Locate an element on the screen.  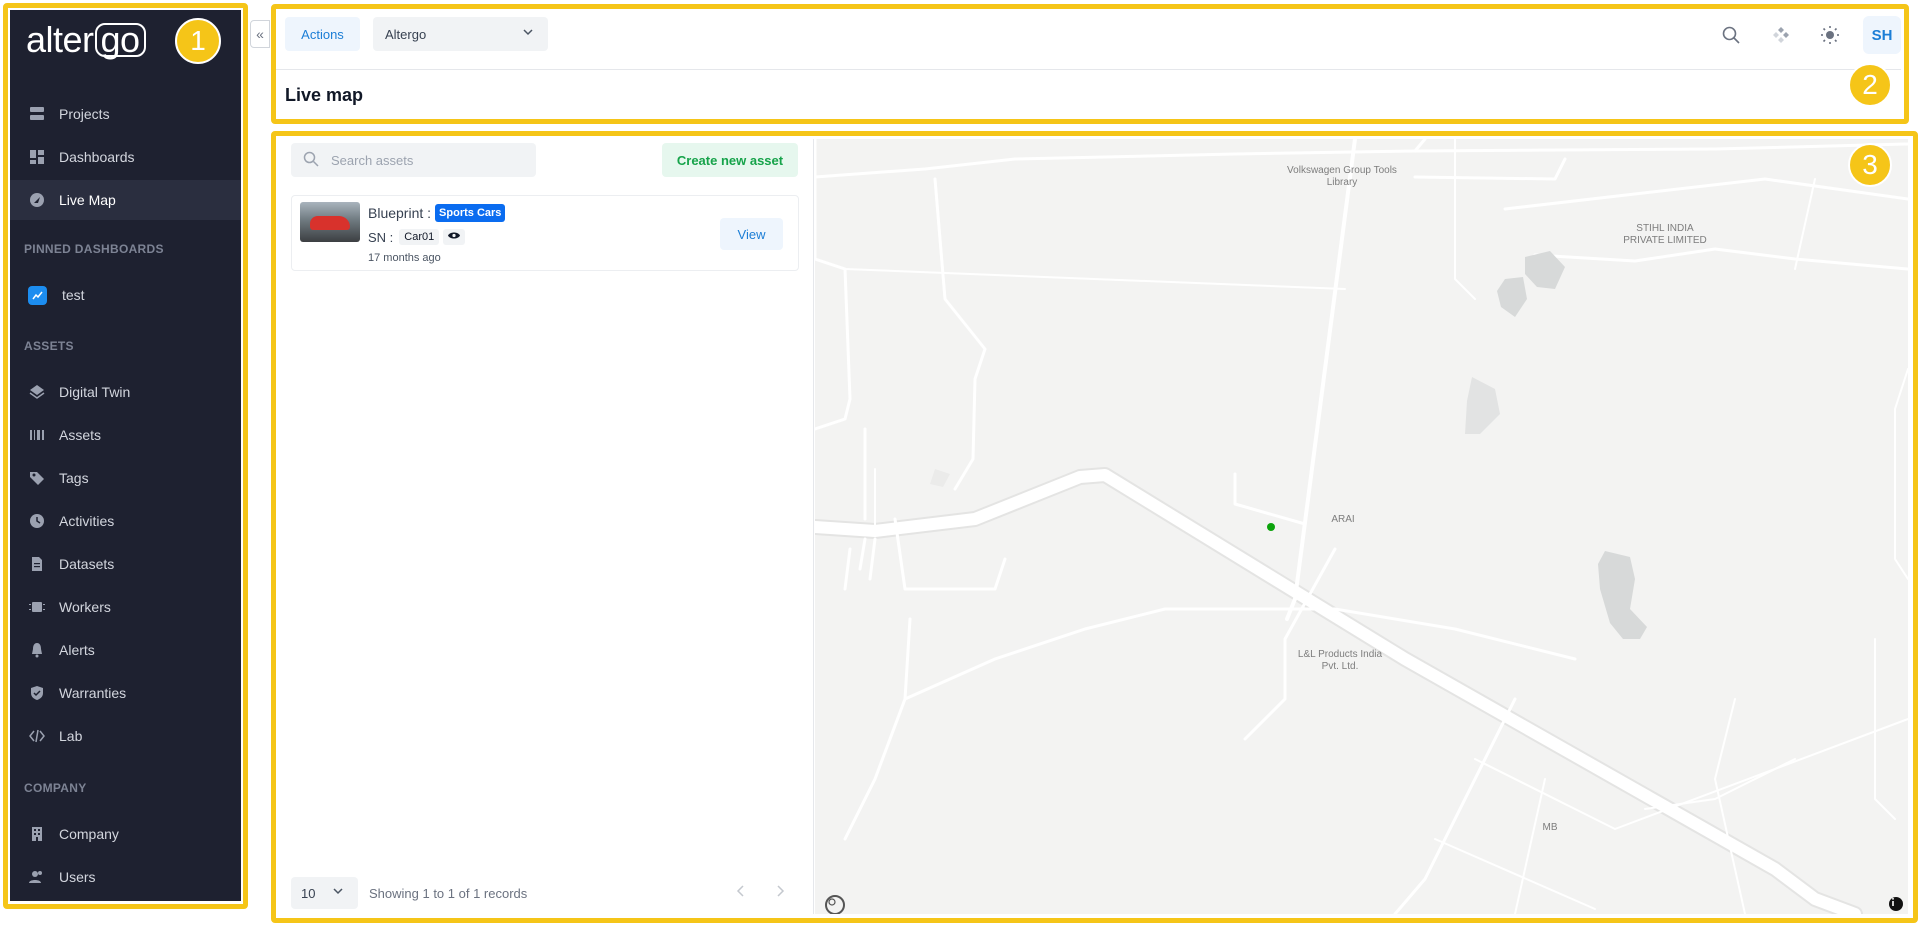
chart-icon is located at coordinates (37, 295).